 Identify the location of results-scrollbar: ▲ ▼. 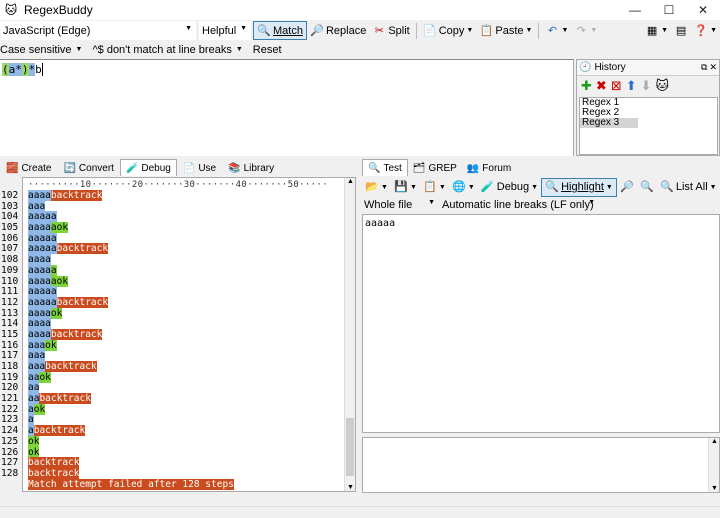
(713, 465).